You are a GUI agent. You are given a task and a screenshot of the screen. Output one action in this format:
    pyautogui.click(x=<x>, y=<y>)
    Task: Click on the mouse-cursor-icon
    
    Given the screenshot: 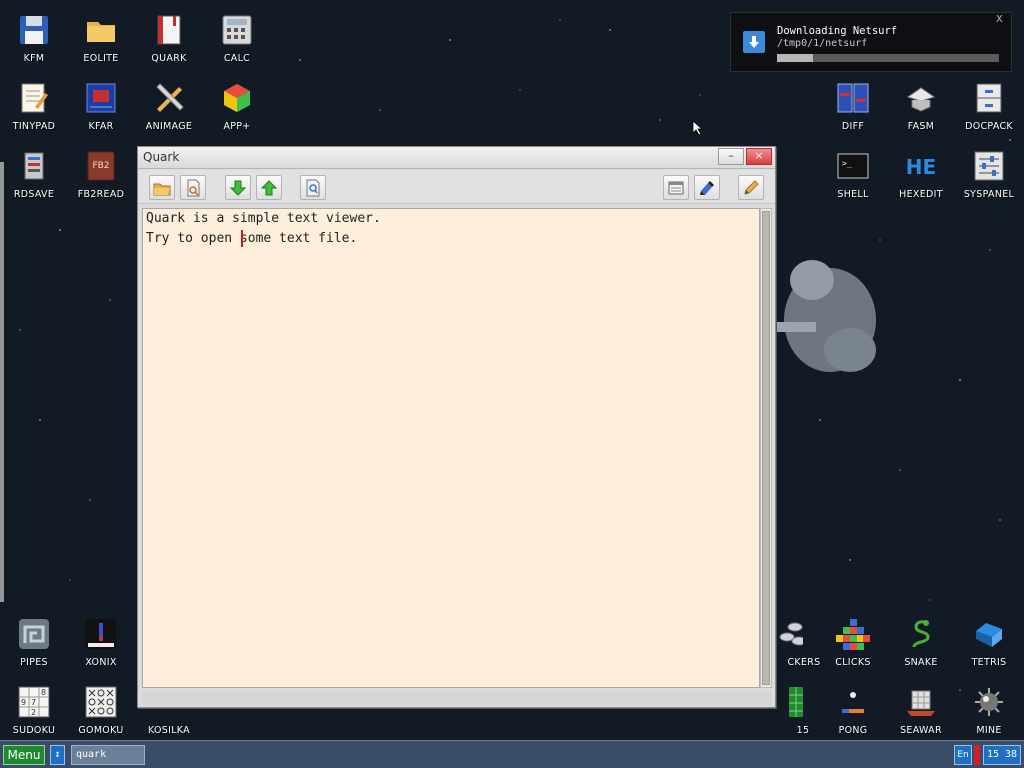 What is the action you would take?
    pyautogui.click(x=698, y=128)
    